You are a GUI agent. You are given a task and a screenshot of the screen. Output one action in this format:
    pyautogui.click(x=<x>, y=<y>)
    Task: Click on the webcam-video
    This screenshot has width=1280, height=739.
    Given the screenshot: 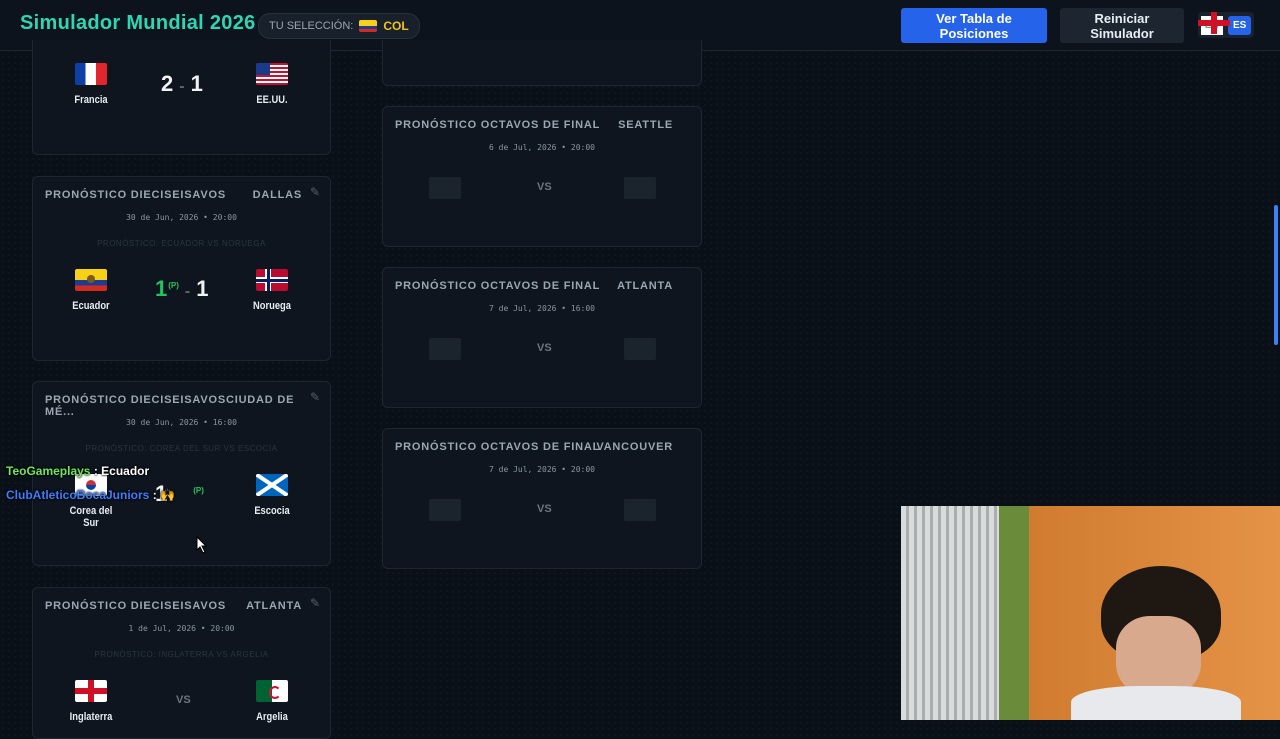 What is the action you would take?
    pyautogui.click(x=1090, y=613)
    